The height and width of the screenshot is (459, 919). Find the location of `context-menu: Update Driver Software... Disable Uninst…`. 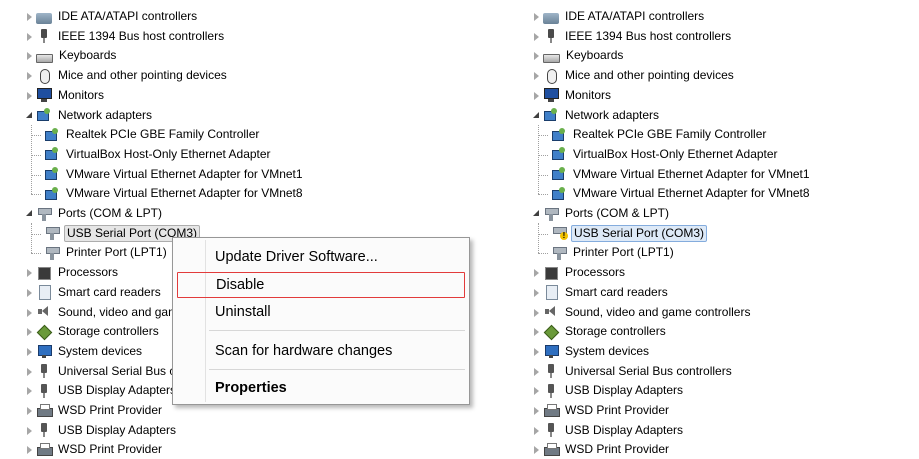

context-menu: Update Driver Software... Disable Uninst… is located at coordinates (321, 321).